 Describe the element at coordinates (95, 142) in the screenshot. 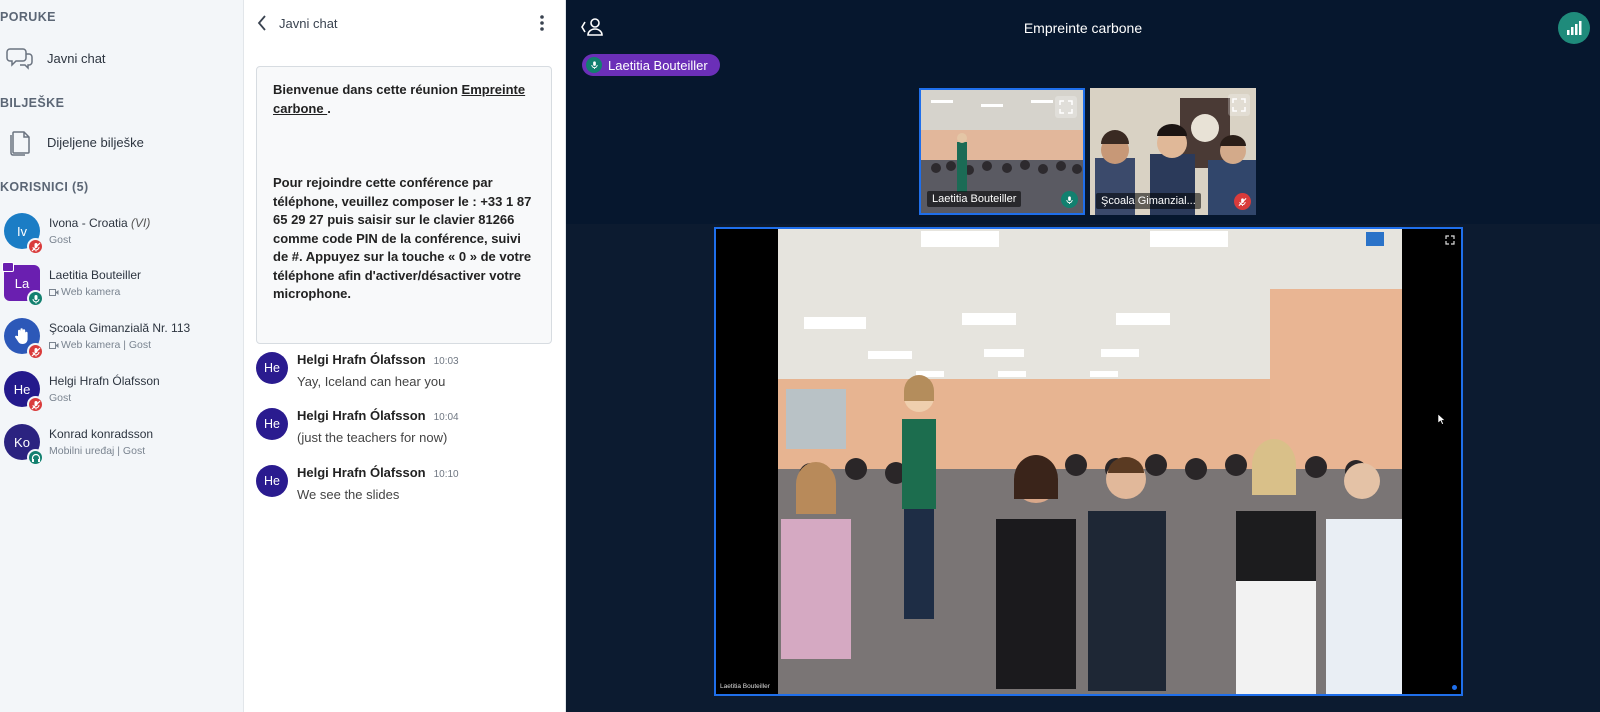

I see `shared-notes-label: Dijeljene bilješke` at that location.